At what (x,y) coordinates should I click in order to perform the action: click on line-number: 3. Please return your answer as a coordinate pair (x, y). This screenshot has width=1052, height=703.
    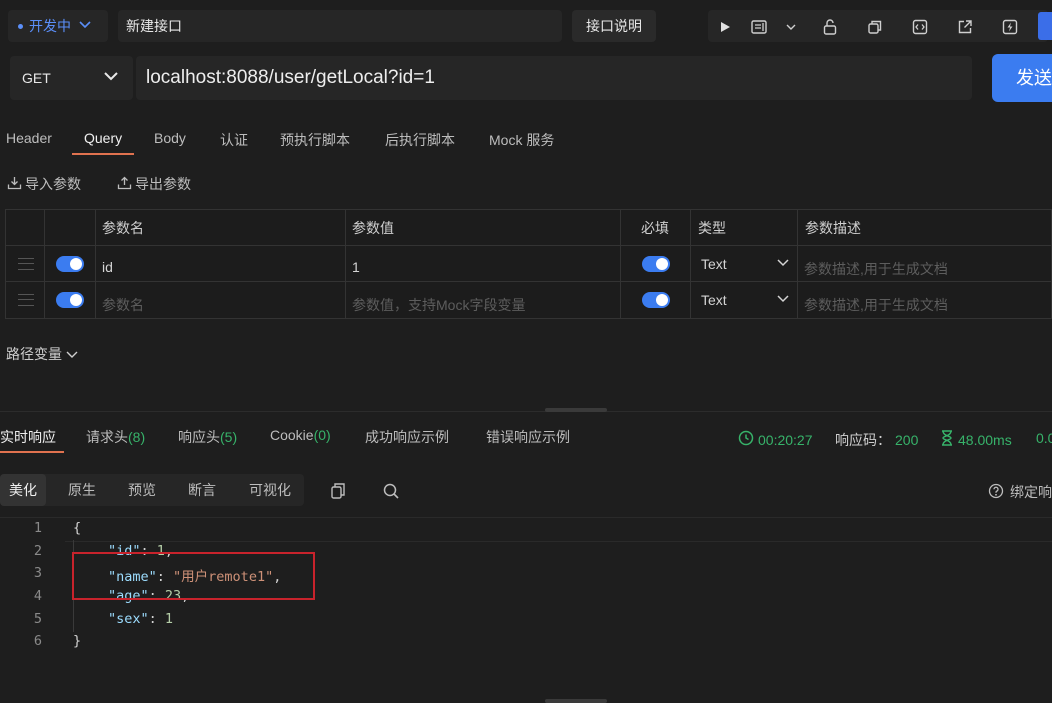
    Looking at the image, I should click on (37, 573).